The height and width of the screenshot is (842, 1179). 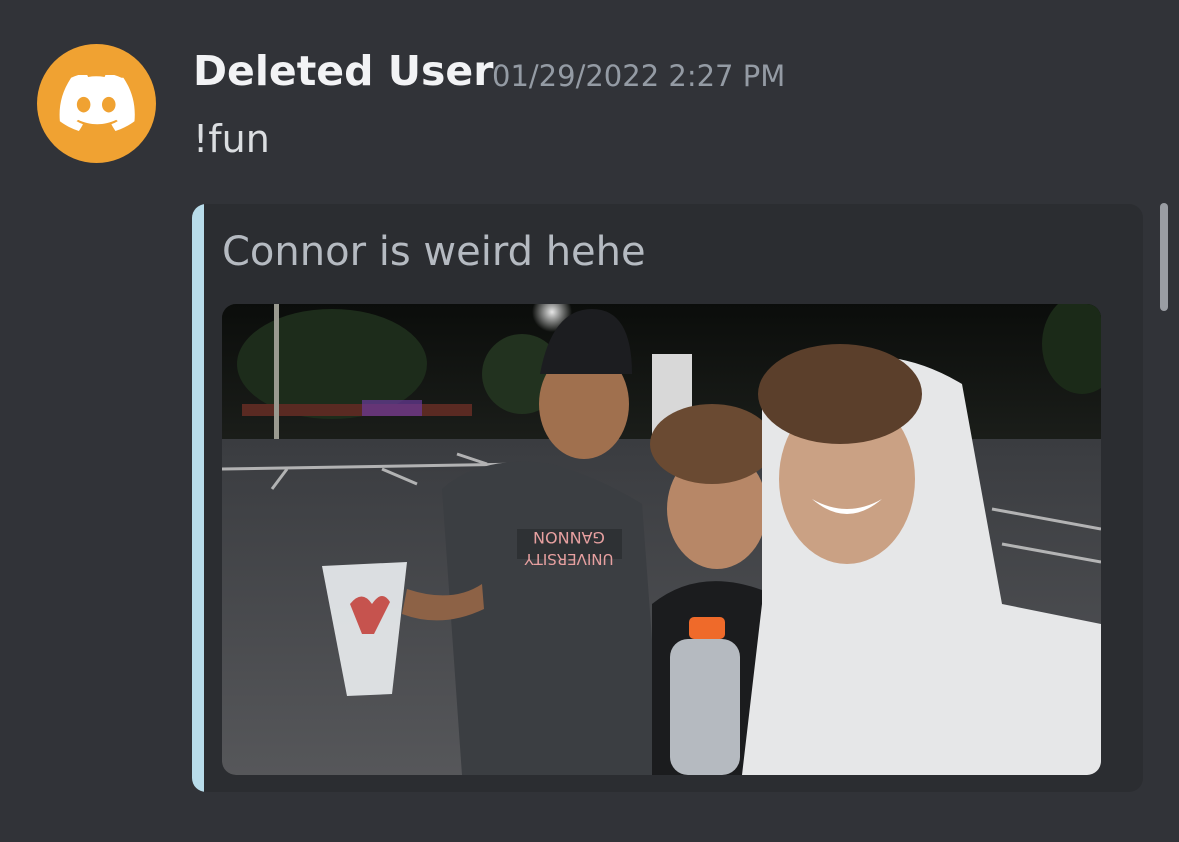 I want to click on scrollbar, so click(x=1164, y=257).